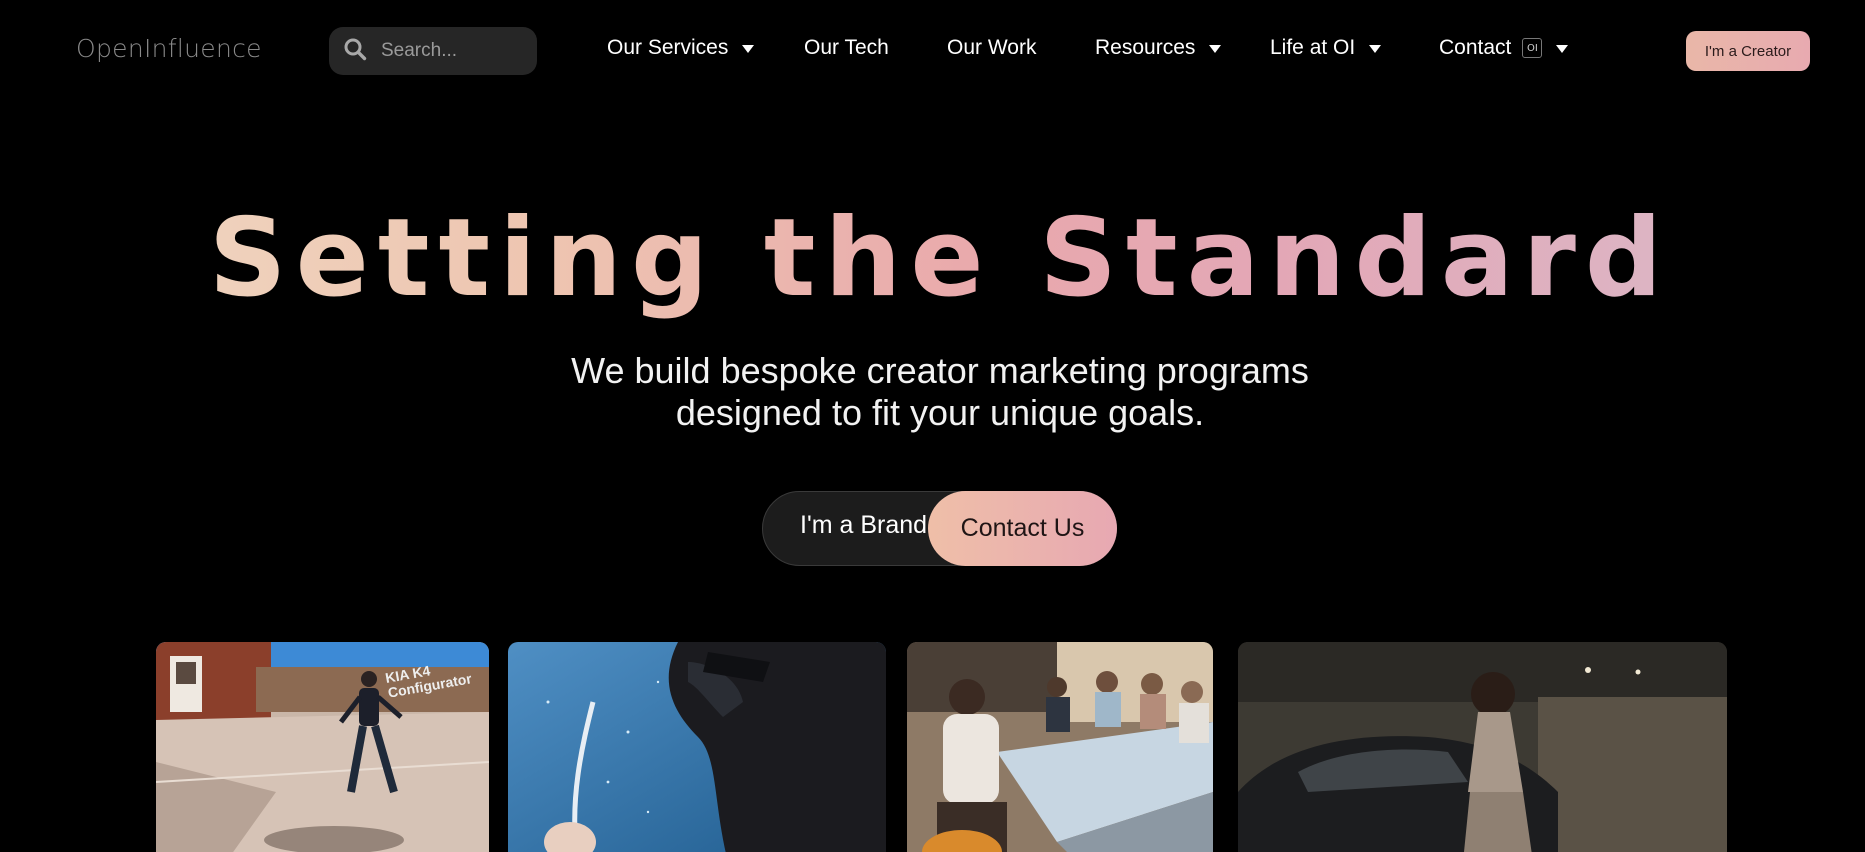 This screenshot has width=1865, height=852. Describe the element at coordinates (1145, 47) in the screenshot. I see `nav-label: Resources` at that location.